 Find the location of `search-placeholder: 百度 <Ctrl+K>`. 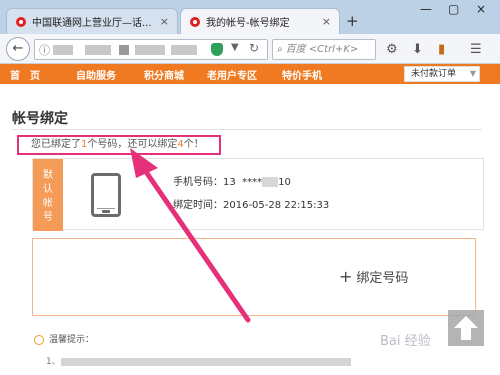

search-placeholder: 百度 <Ctrl+K> is located at coordinates (322, 49).